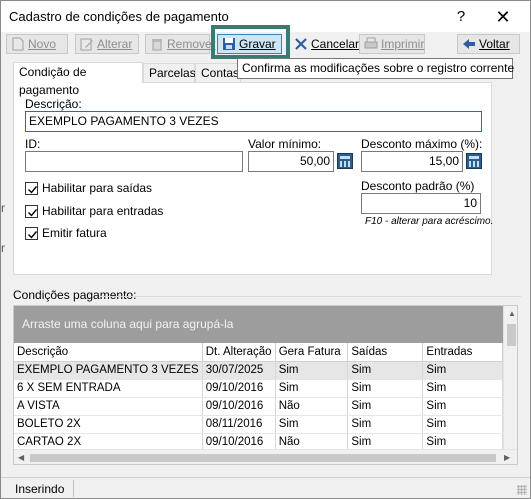 This screenshot has height=499, width=531. I want to click on column-header: Dt. Alteração, so click(239, 352).